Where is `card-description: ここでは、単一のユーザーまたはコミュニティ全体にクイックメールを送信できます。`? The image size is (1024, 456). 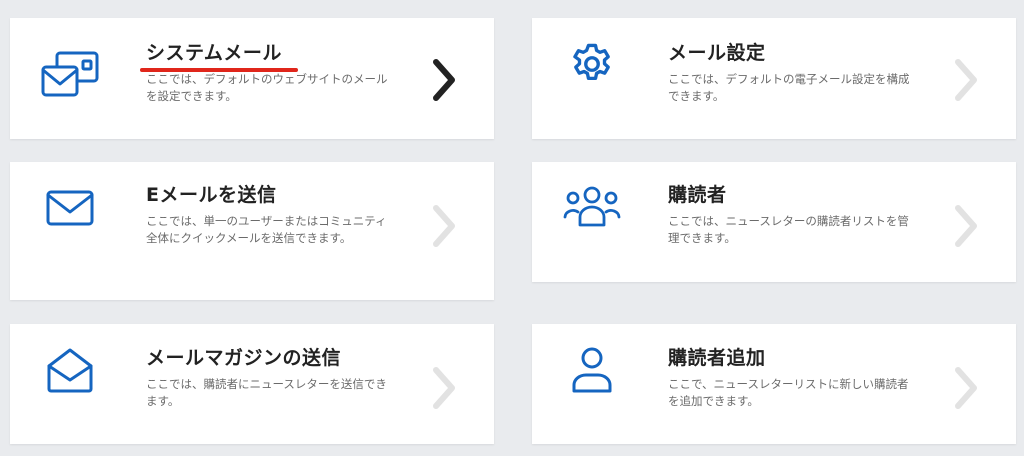 card-description: ここでは、単一のユーザーまたはコミュニティ全体にクイックメールを送信できます。 is located at coordinates (266, 229).